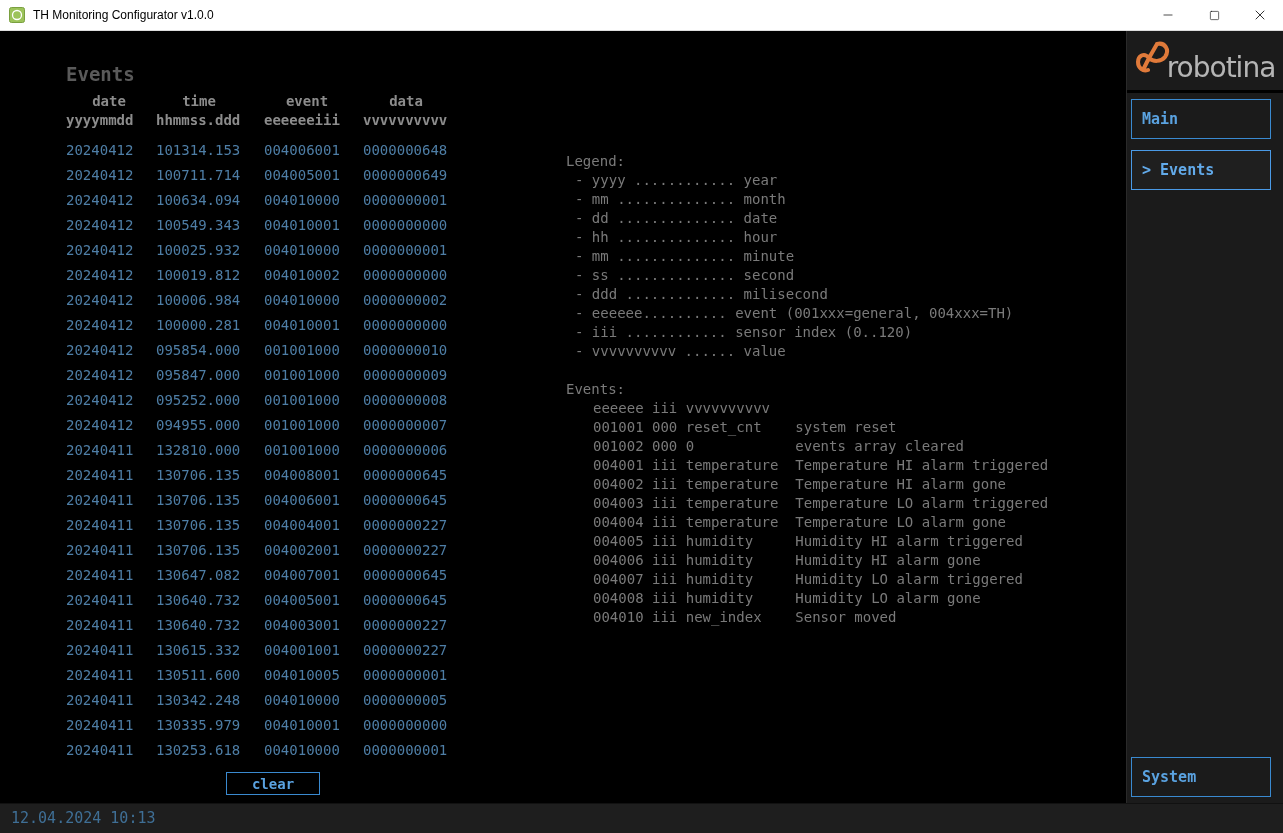  Describe the element at coordinates (406, 375) in the screenshot. I see `table-cell-text: 0000000009` at that location.